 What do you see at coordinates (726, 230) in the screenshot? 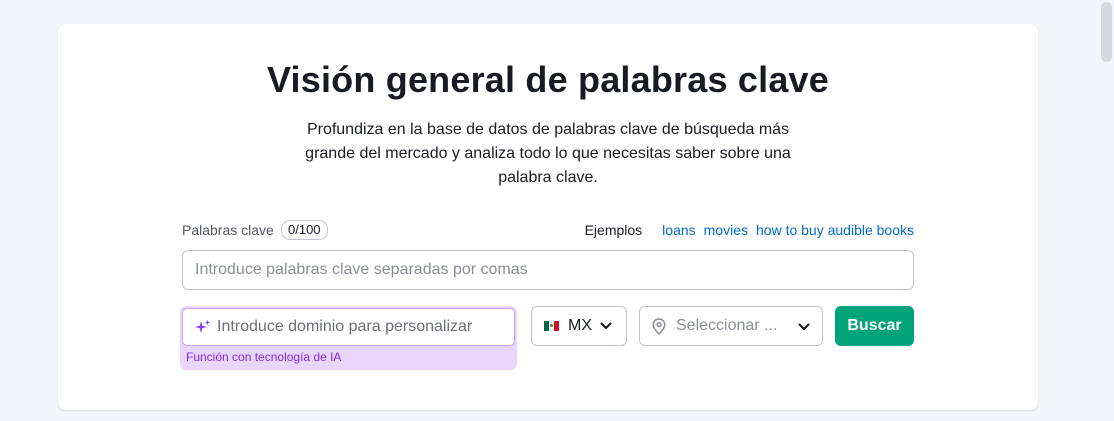
I see `example-link-movies: movies` at bounding box center [726, 230].